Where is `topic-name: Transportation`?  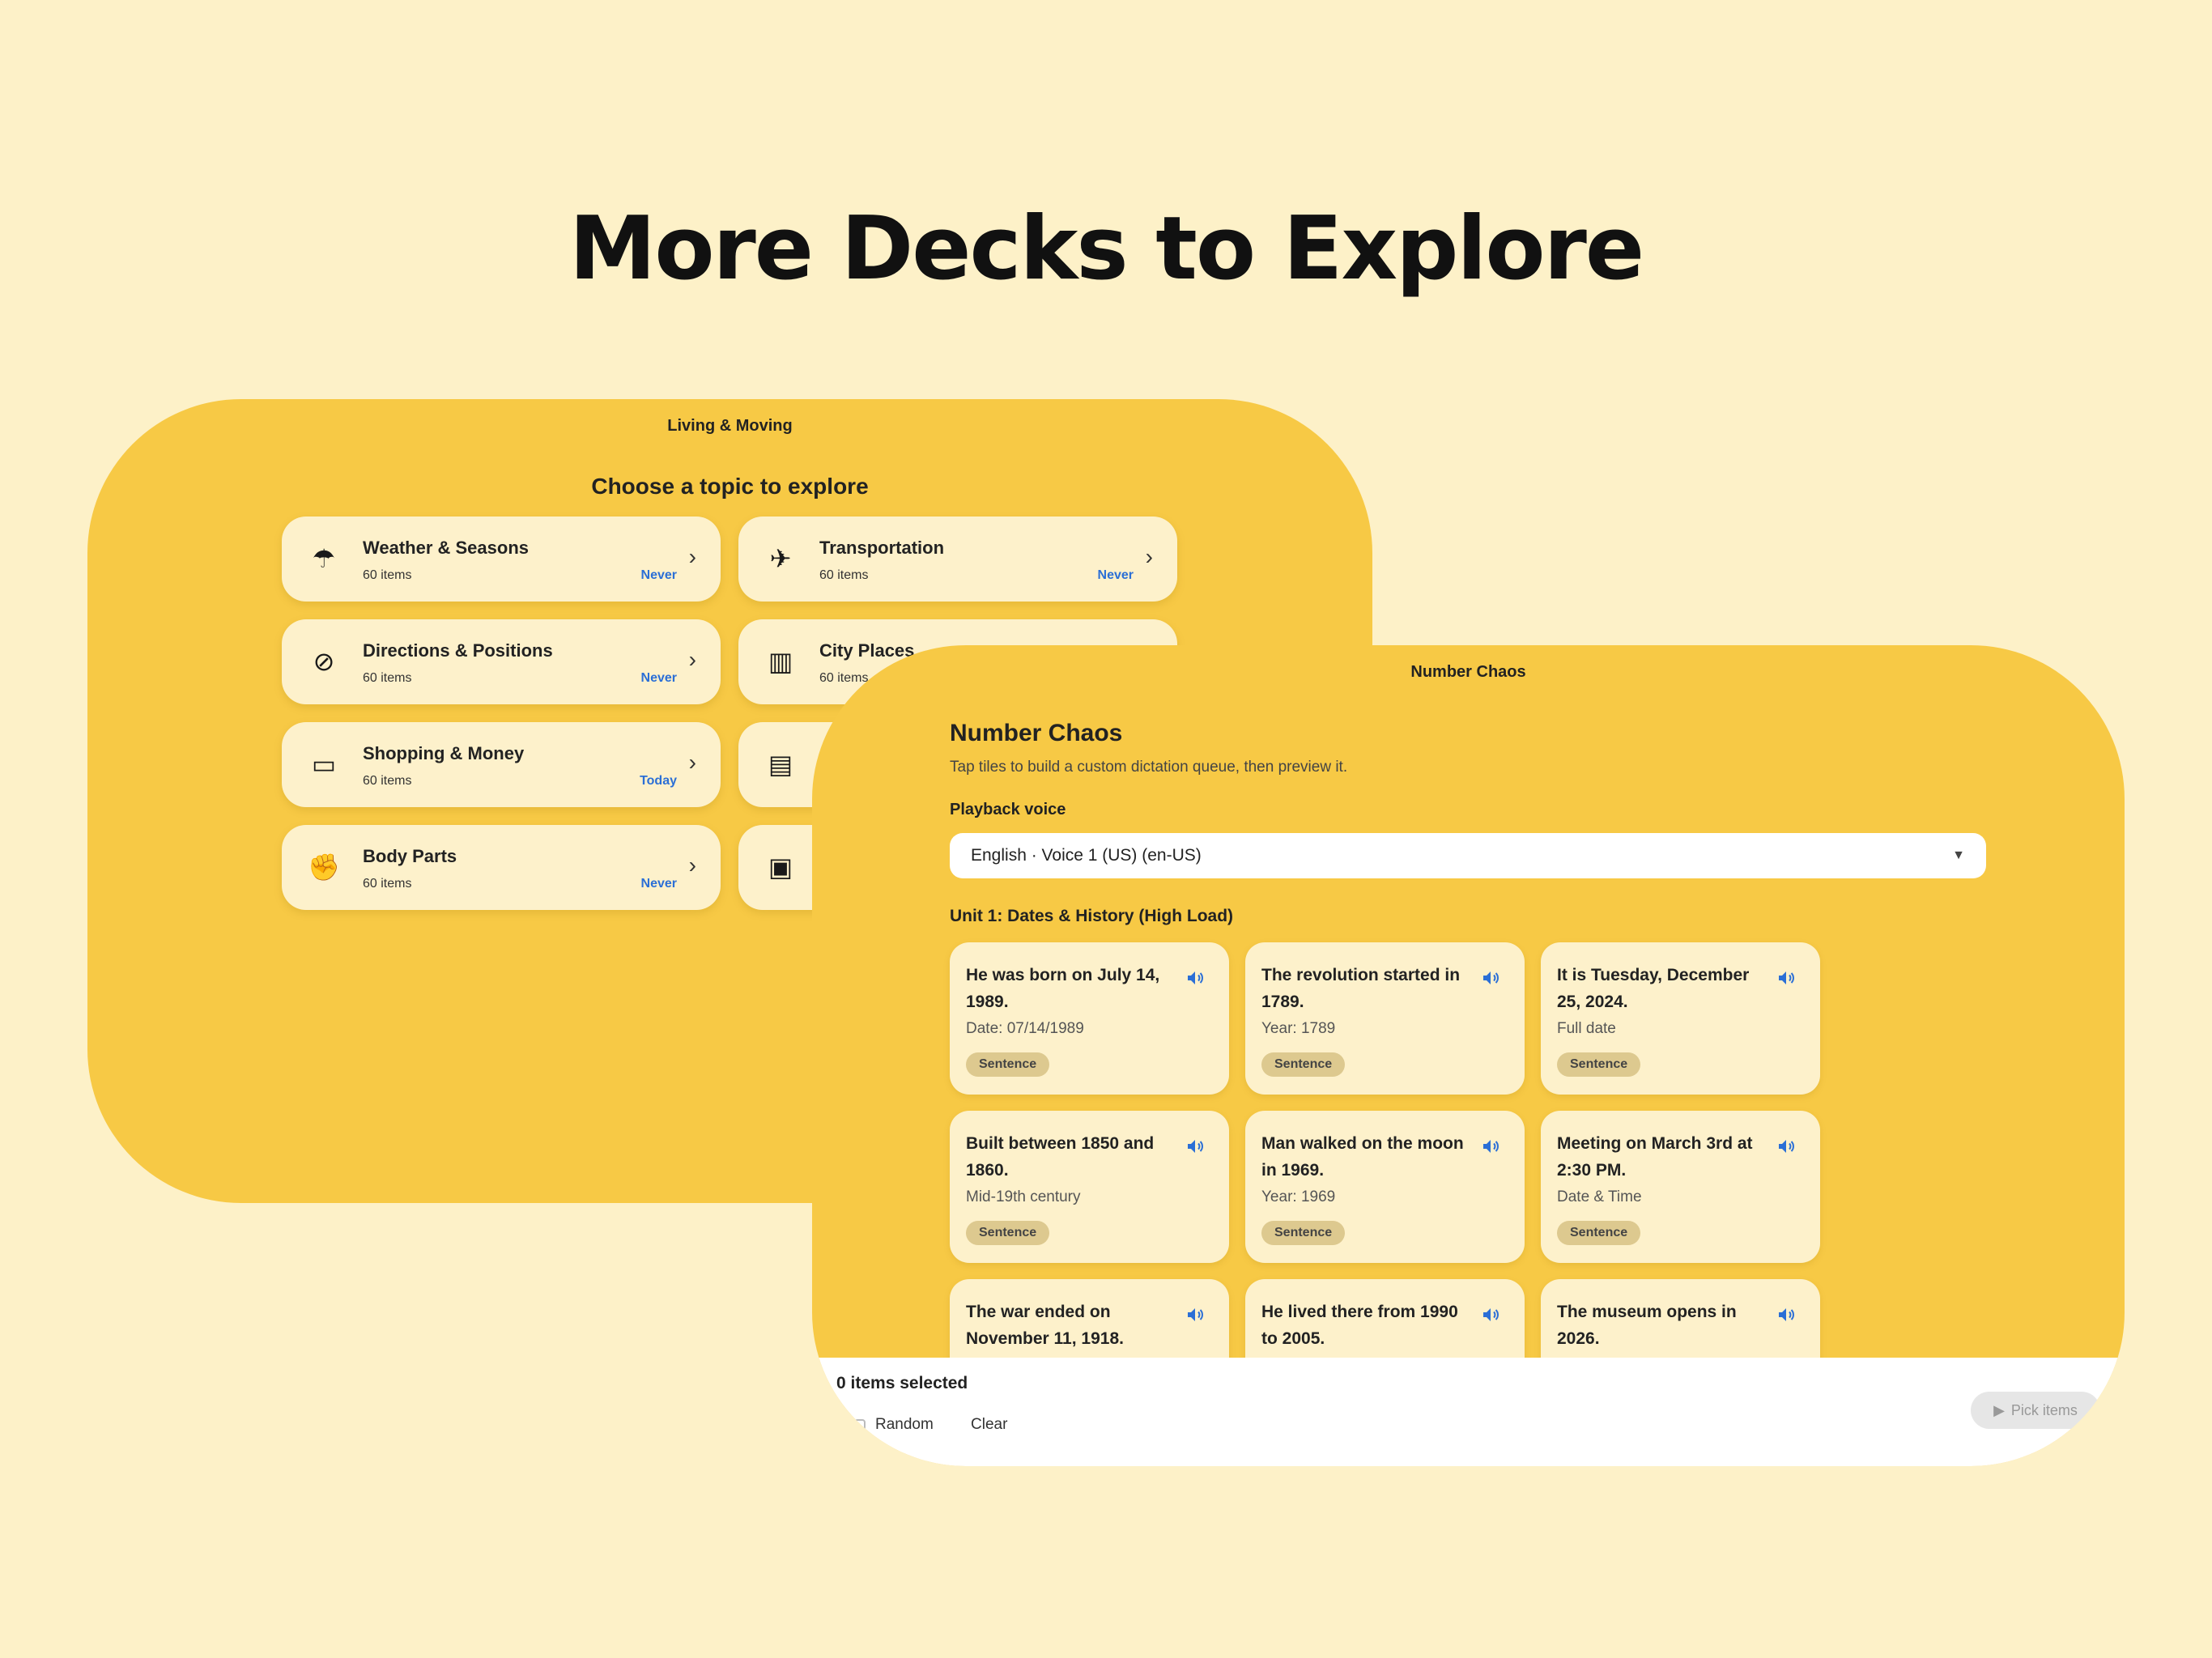 topic-name: Transportation is located at coordinates (882, 548).